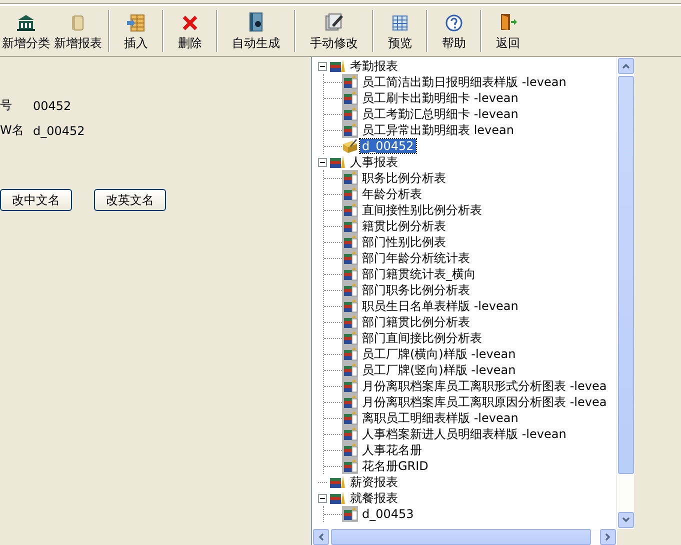 The height and width of the screenshot is (545, 681). Describe the element at coordinates (439, 354) in the screenshot. I see `tree-item: 员工厂牌(横向)样版 -levean` at that location.